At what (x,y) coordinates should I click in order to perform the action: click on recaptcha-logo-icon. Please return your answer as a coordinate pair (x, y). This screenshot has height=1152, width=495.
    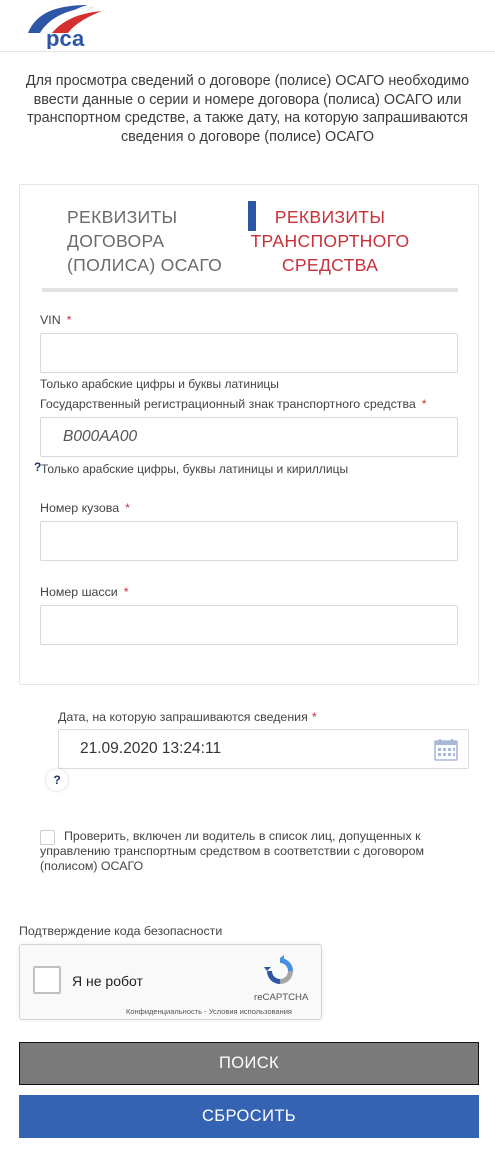
    Looking at the image, I should click on (280, 971).